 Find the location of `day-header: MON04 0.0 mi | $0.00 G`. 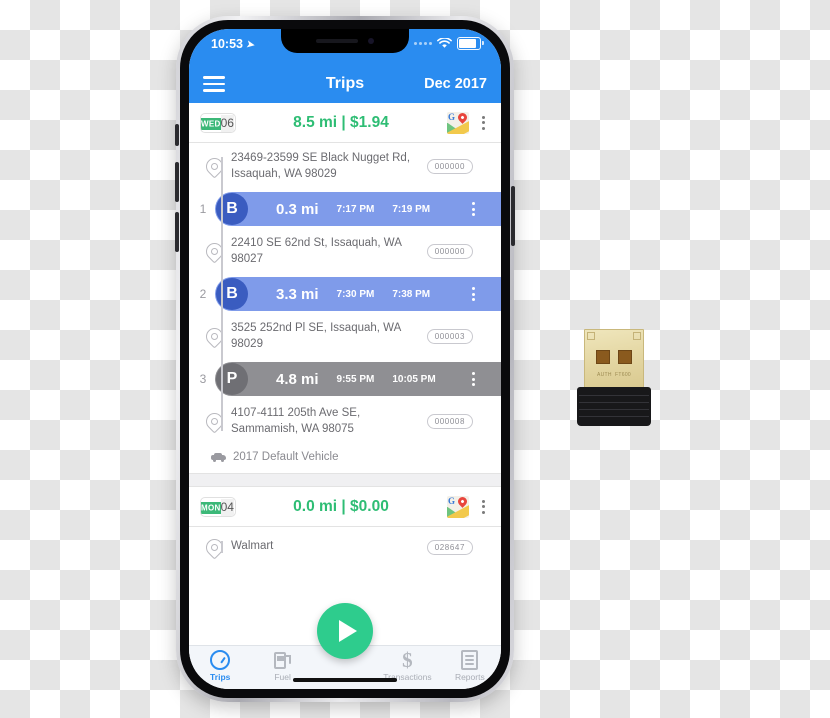

day-header: MON04 0.0 mi | $0.00 G is located at coordinates (345, 507).